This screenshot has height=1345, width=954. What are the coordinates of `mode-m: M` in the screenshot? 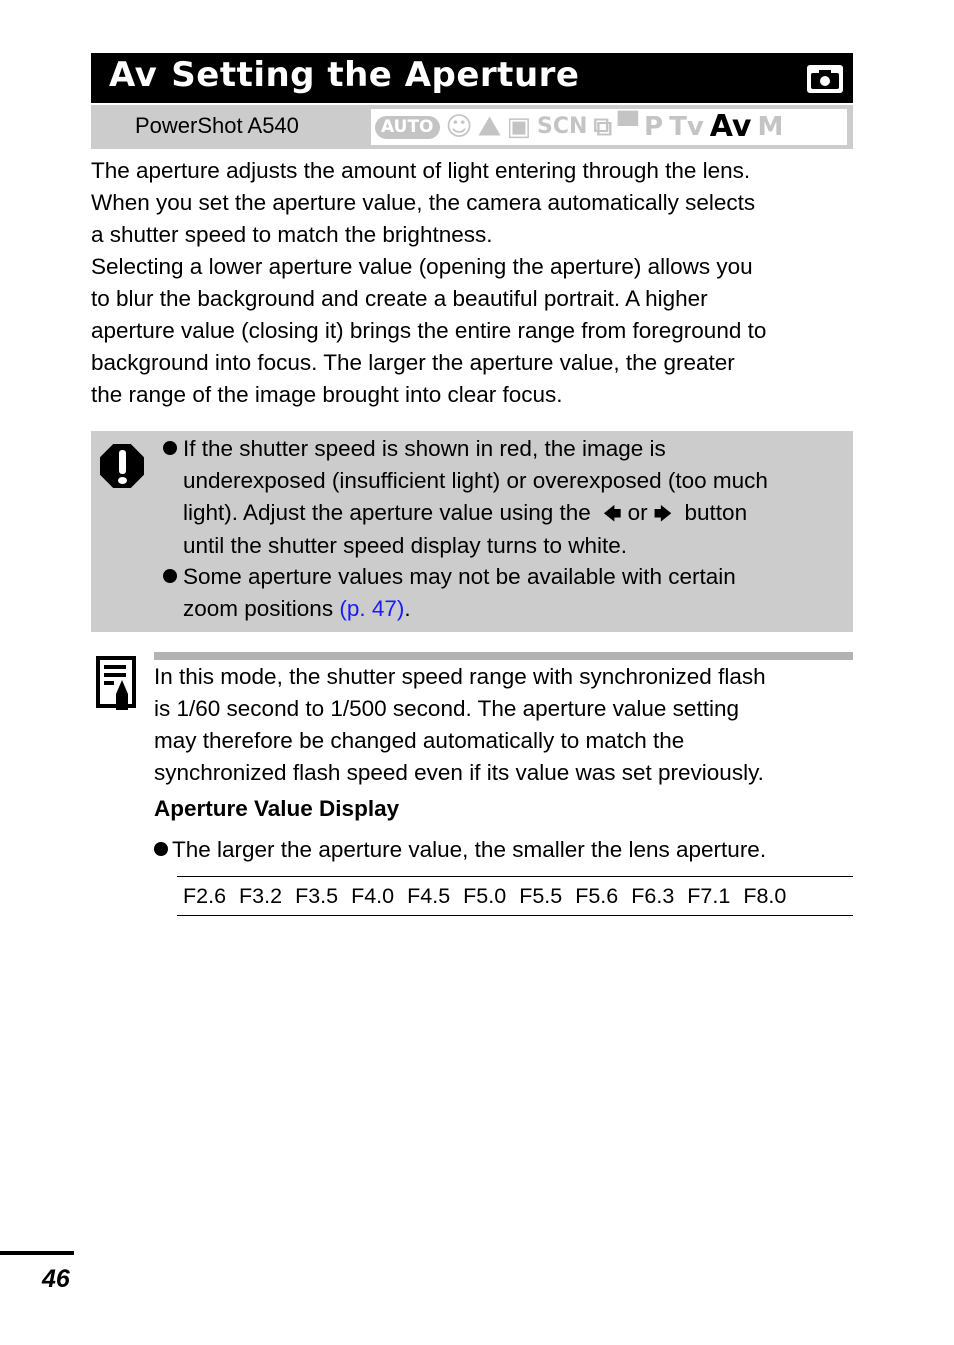 It's located at (770, 127).